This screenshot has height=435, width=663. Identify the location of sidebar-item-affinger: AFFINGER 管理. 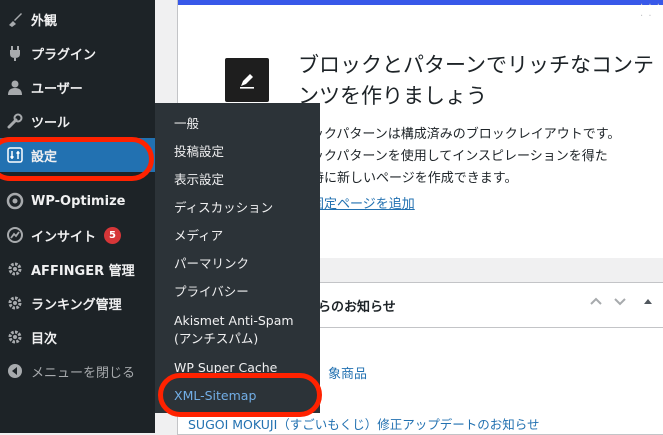
(77, 269).